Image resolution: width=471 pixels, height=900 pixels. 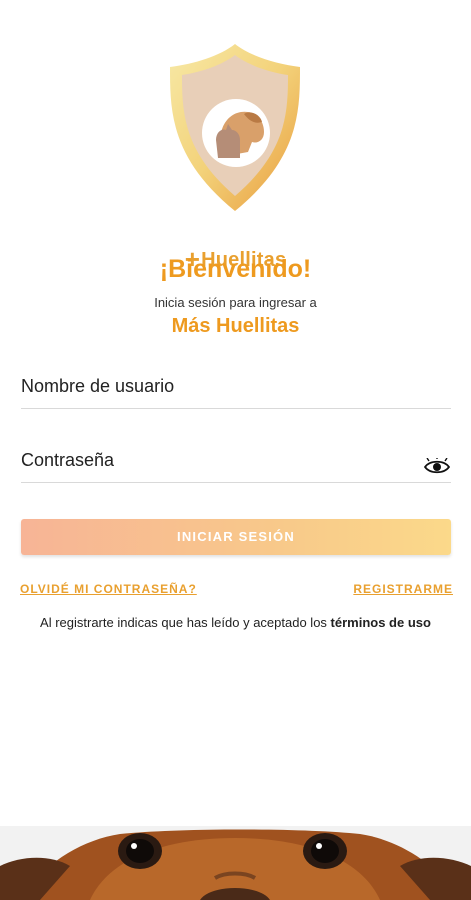 What do you see at coordinates (236, 383) in the screenshot?
I see `username-field: Nombre de usuario` at bounding box center [236, 383].